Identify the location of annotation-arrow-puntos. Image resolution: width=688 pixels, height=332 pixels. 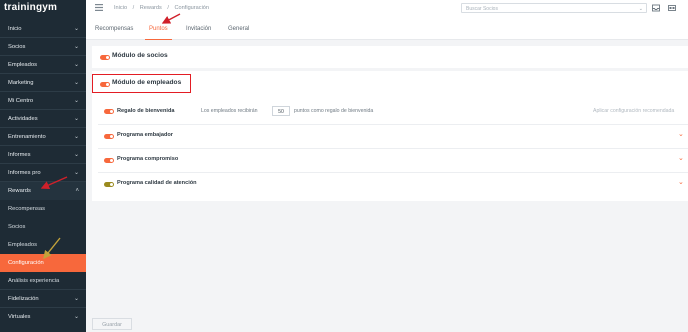
(171, 18).